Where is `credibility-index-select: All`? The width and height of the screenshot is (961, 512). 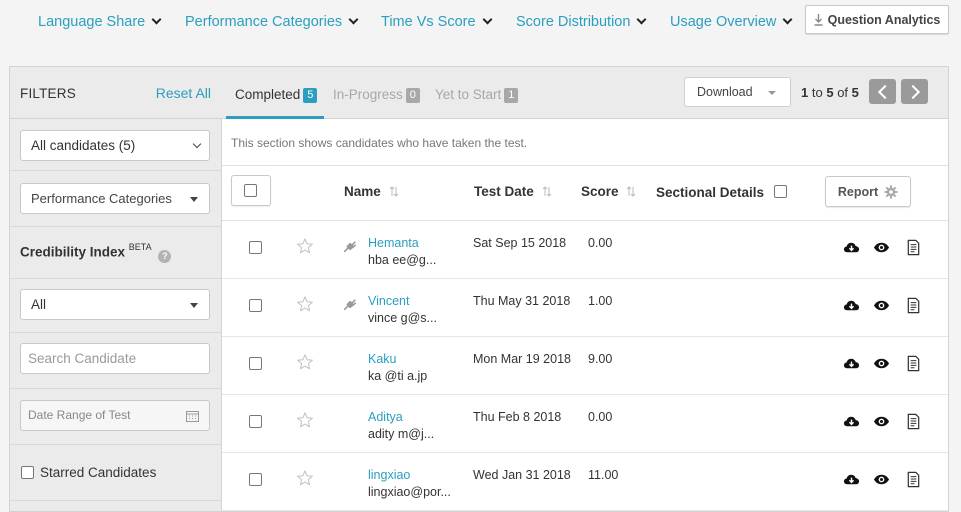
credibility-index-select: All is located at coordinates (115, 304).